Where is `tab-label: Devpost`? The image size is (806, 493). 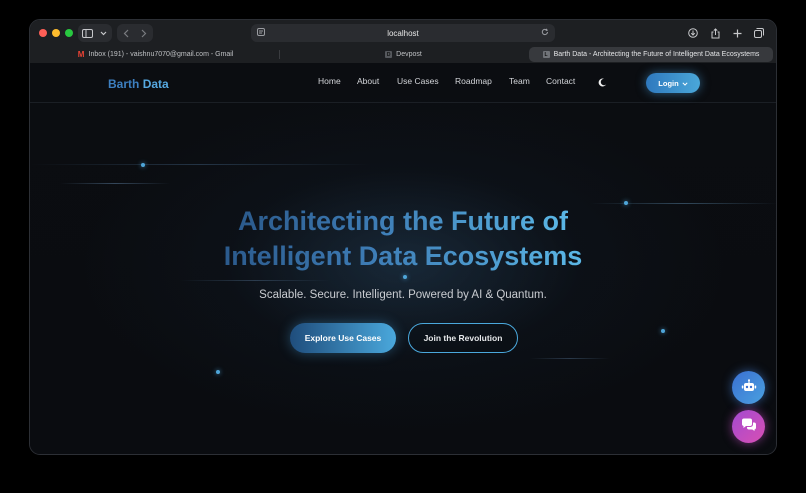 tab-label: Devpost is located at coordinates (409, 54).